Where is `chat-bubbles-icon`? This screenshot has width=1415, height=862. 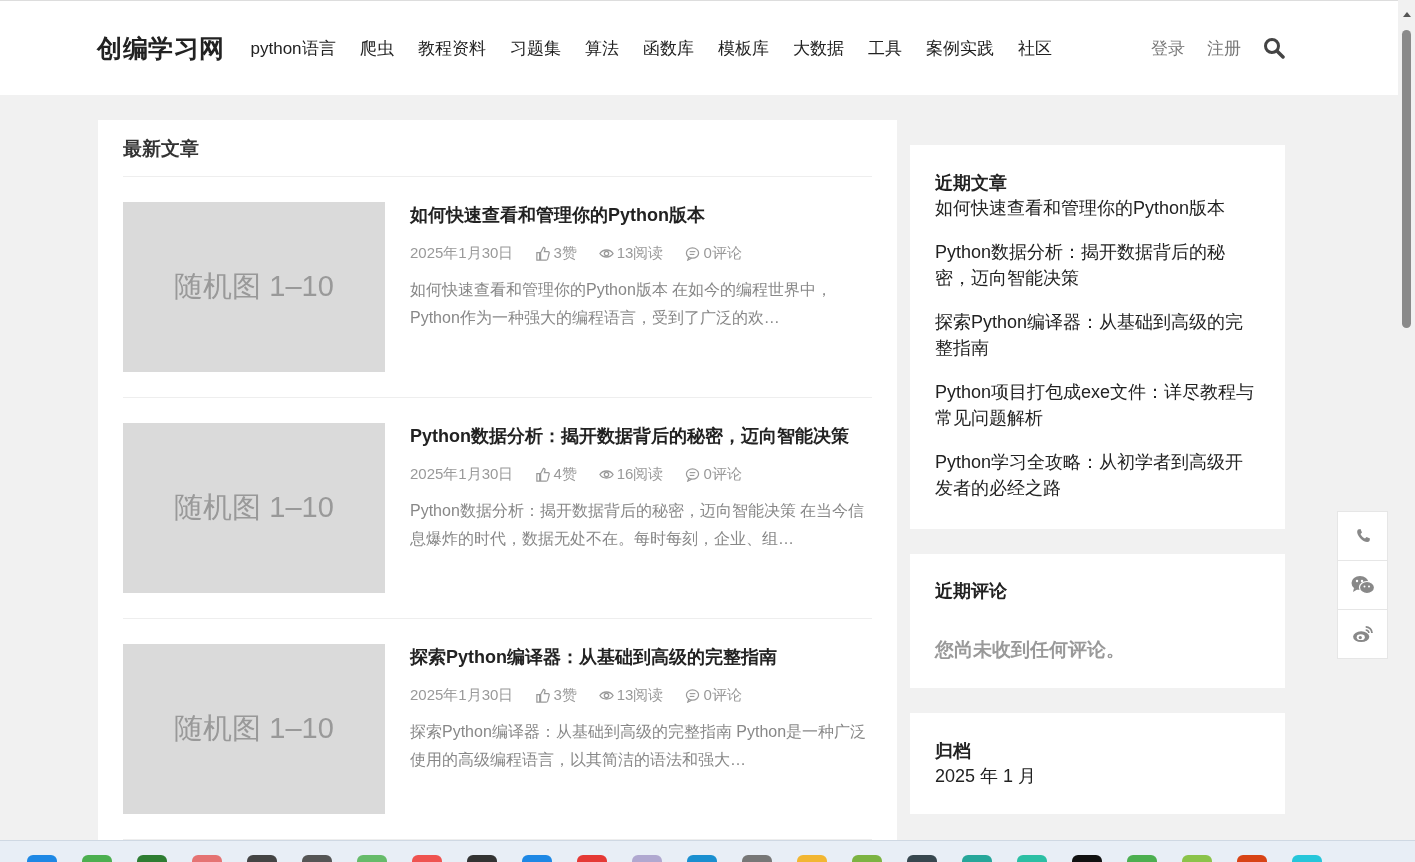 chat-bubbles-icon is located at coordinates (1362, 585).